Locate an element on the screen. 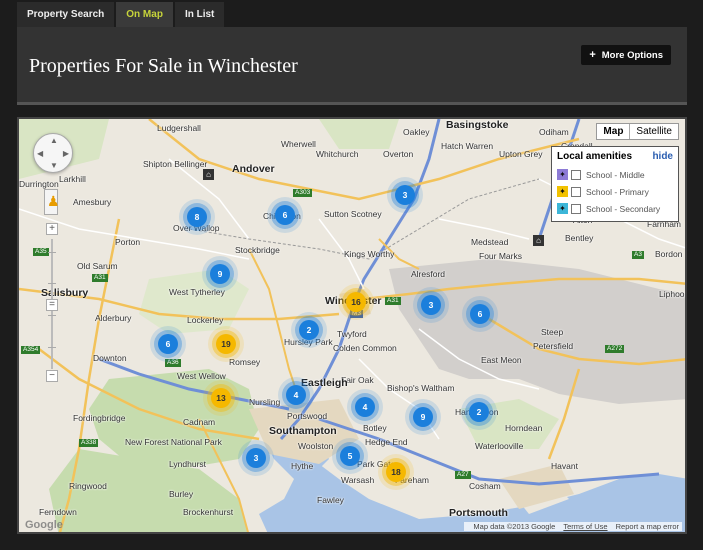  town-label: Overton is located at coordinates (398, 154).